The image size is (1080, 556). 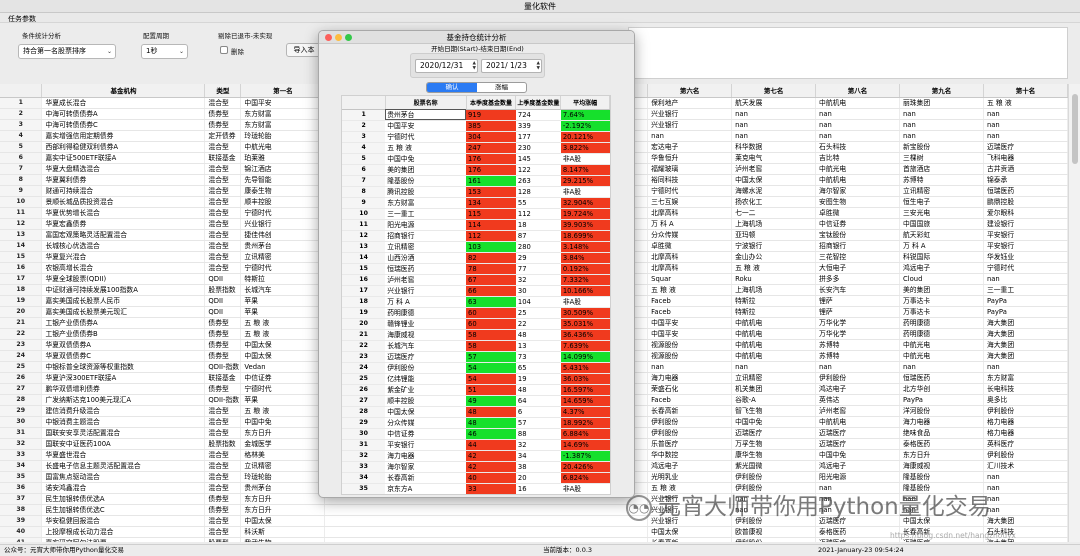 What do you see at coordinates (538, 313) in the screenshot?
I see `holding-cell: 25` at bounding box center [538, 313].